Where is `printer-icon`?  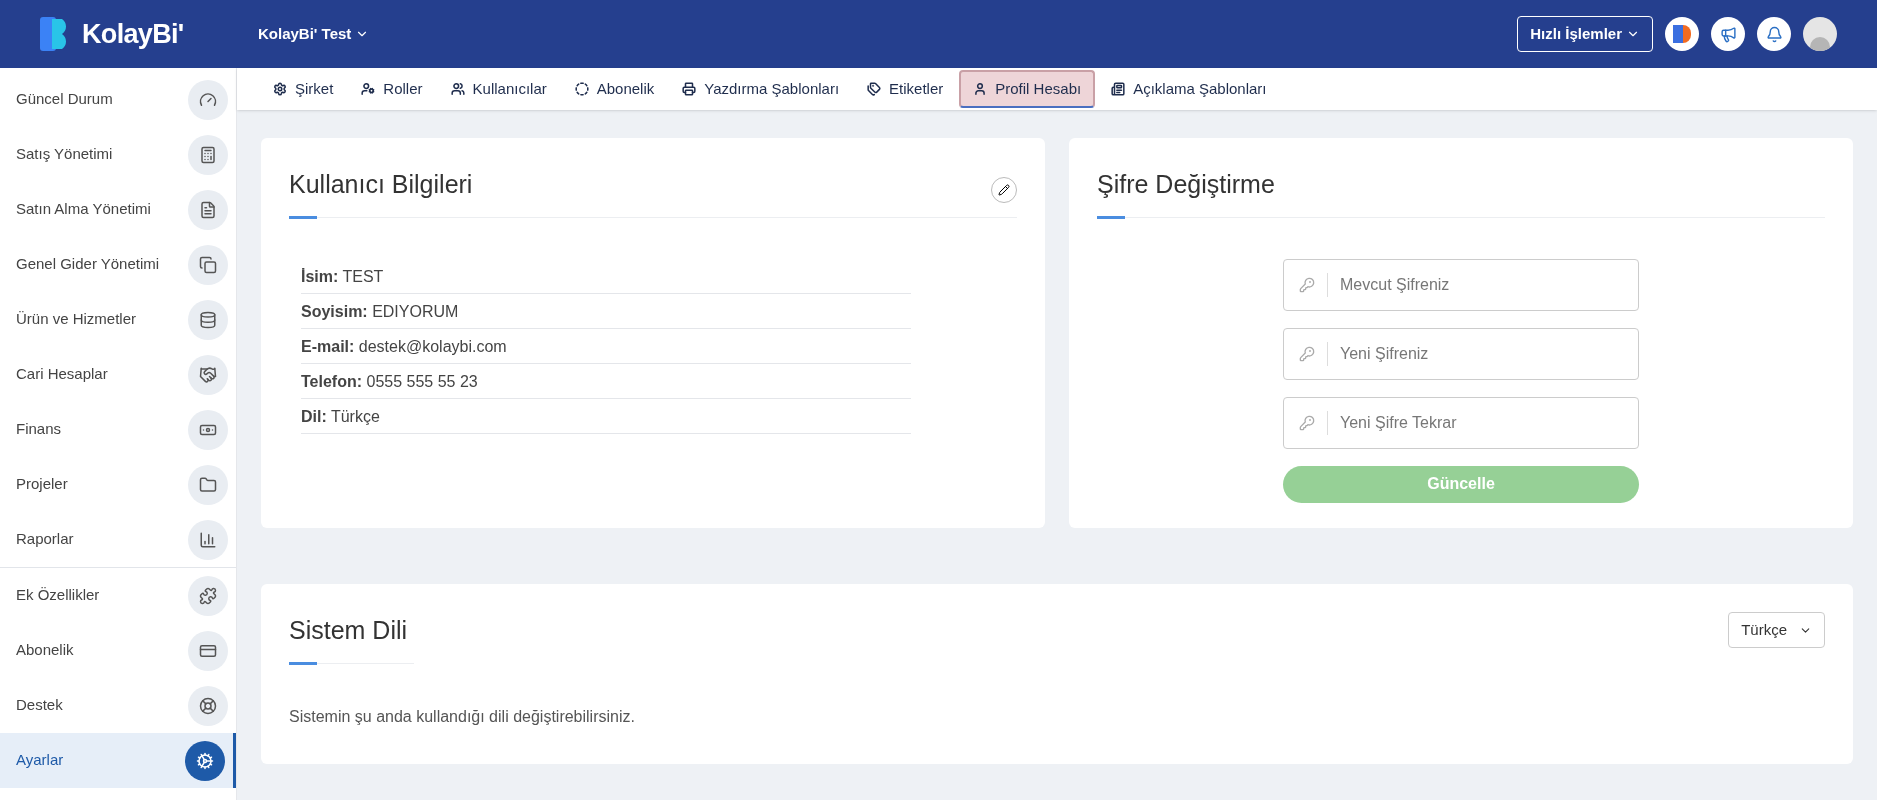 printer-icon is located at coordinates (689, 89).